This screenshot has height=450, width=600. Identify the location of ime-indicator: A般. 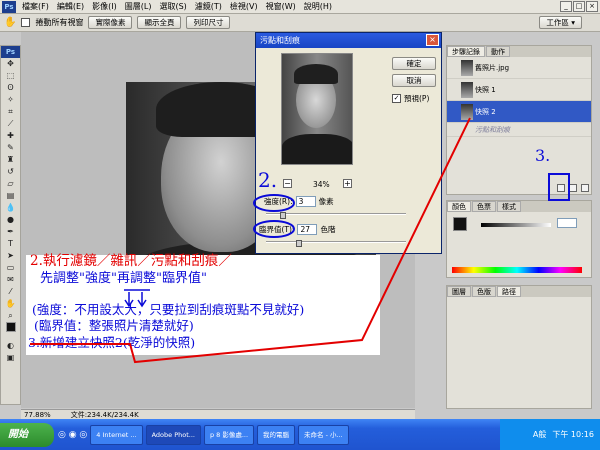
(539, 434).